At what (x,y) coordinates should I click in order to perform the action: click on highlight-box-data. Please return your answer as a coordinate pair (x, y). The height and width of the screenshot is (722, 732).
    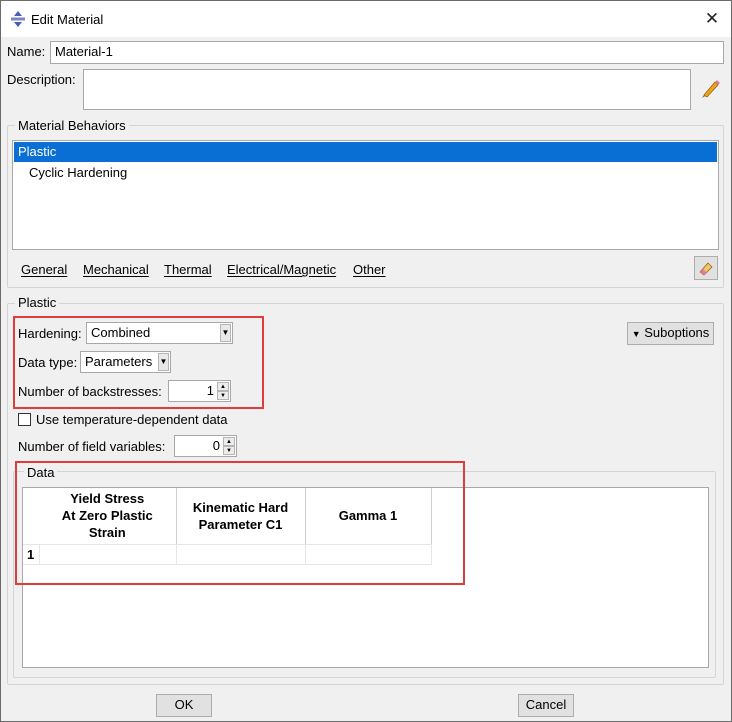
    Looking at the image, I should click on (240, 523).